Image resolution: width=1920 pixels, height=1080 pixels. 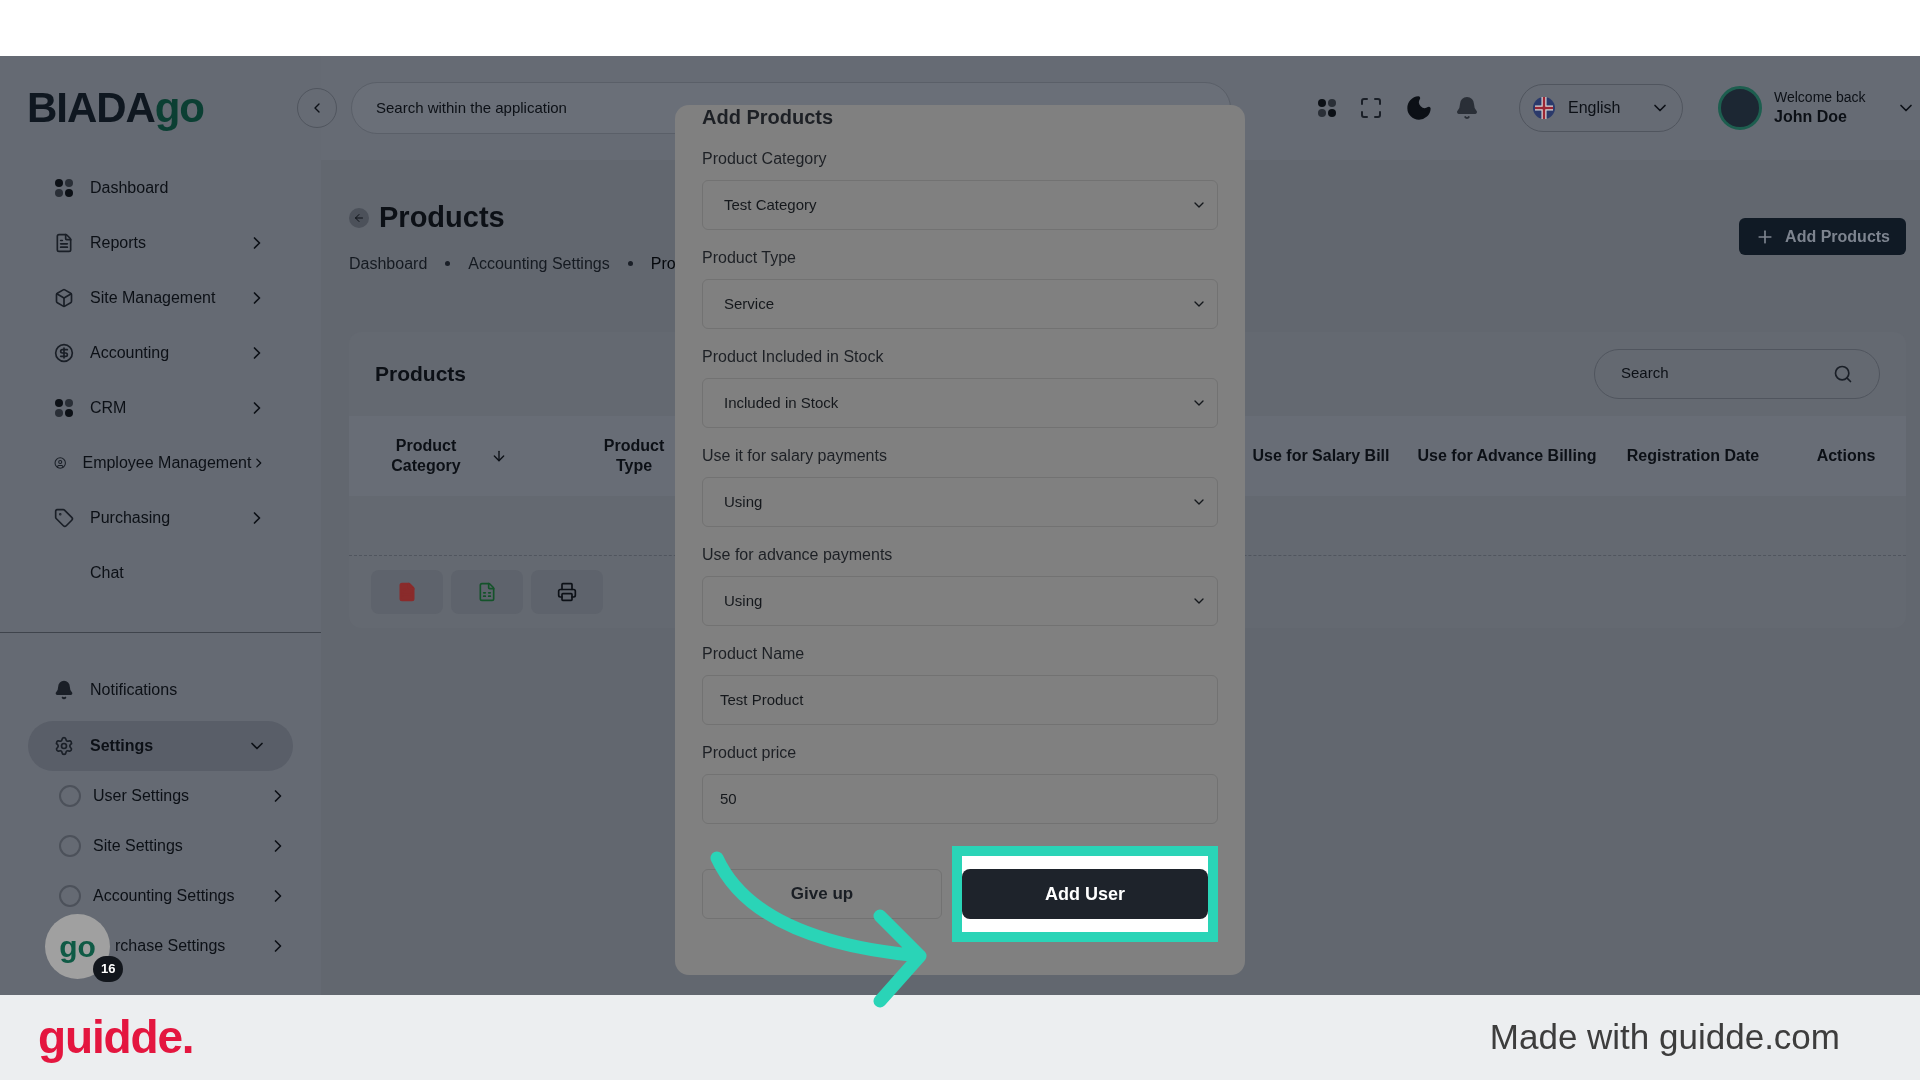 What do you see at coordinates (134, 690) in the screenshot?
I see `sidebar-label: Notifications` at bounding box center [134, 690].